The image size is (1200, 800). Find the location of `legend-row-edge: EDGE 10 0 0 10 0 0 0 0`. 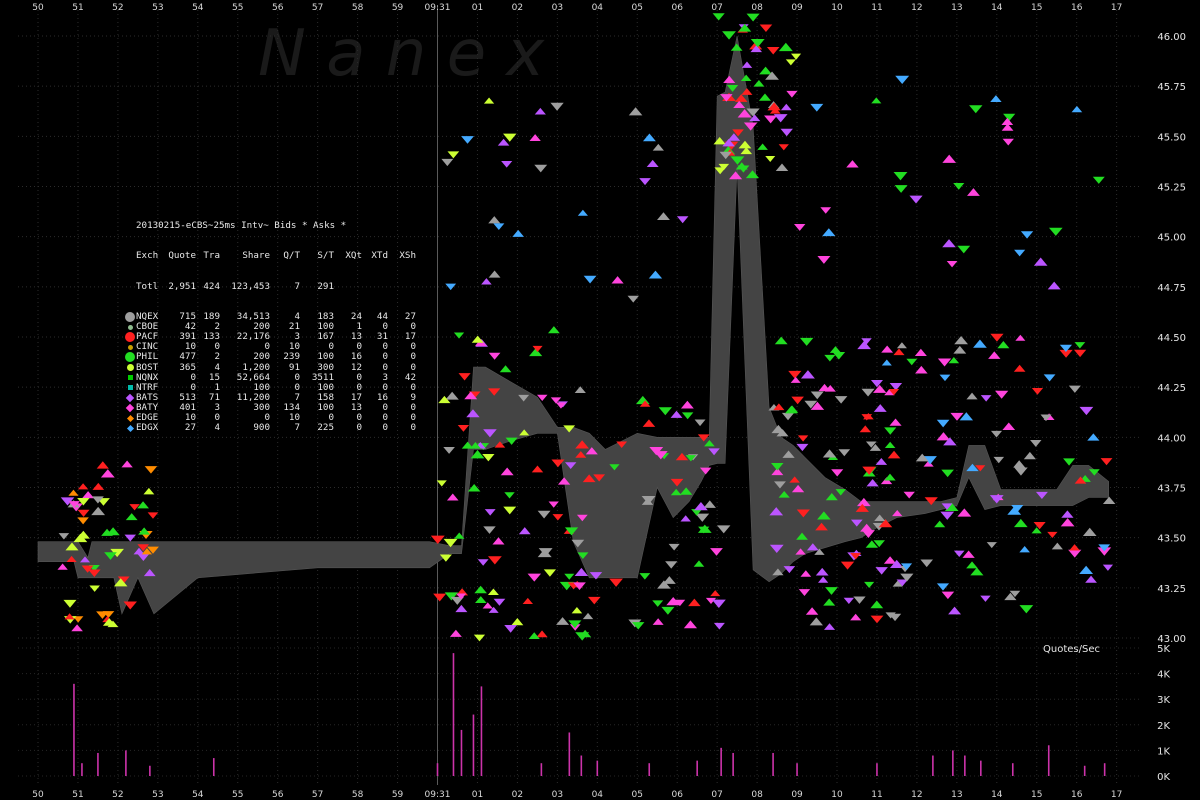

legend-row-edge: EDGE 10 0 0 10 0 0 0 0 is located at coordinates (270, 417).